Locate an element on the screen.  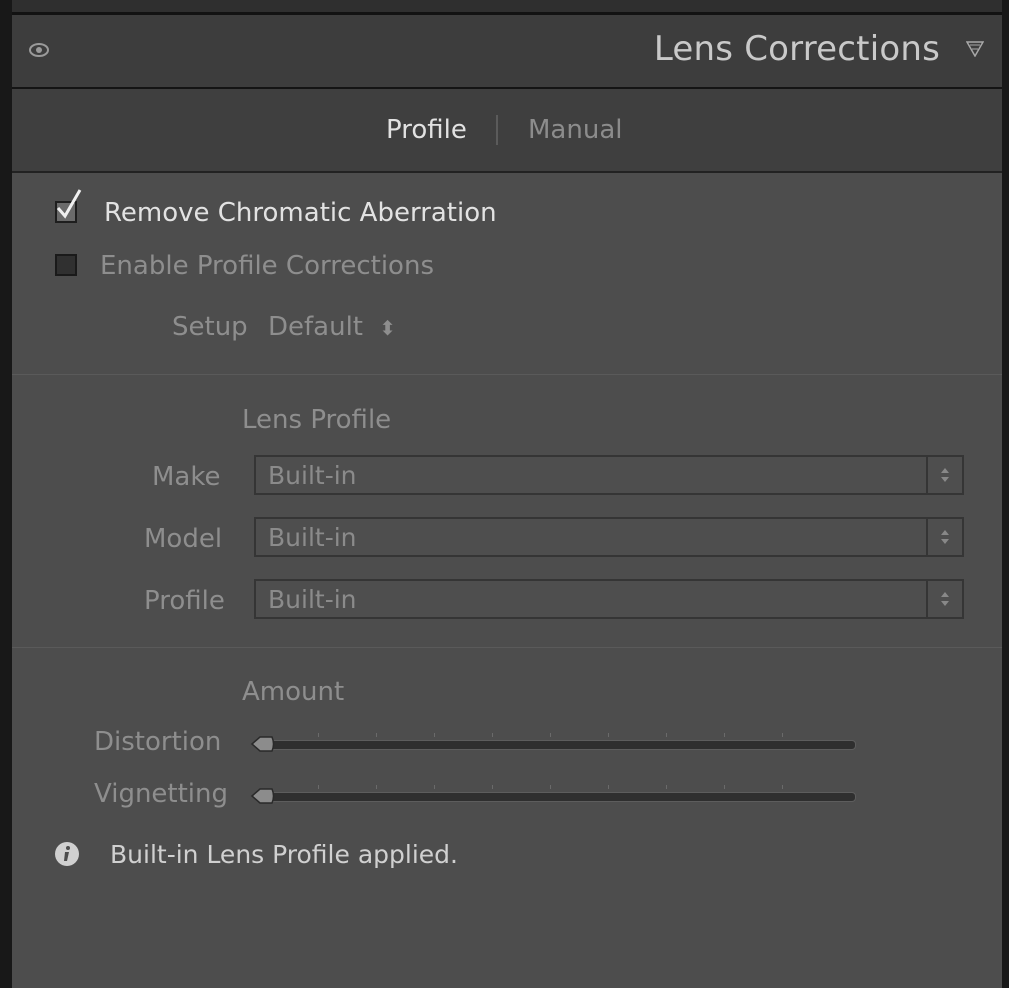
distortion-label: Distortion is located at coordinates (158, 742).